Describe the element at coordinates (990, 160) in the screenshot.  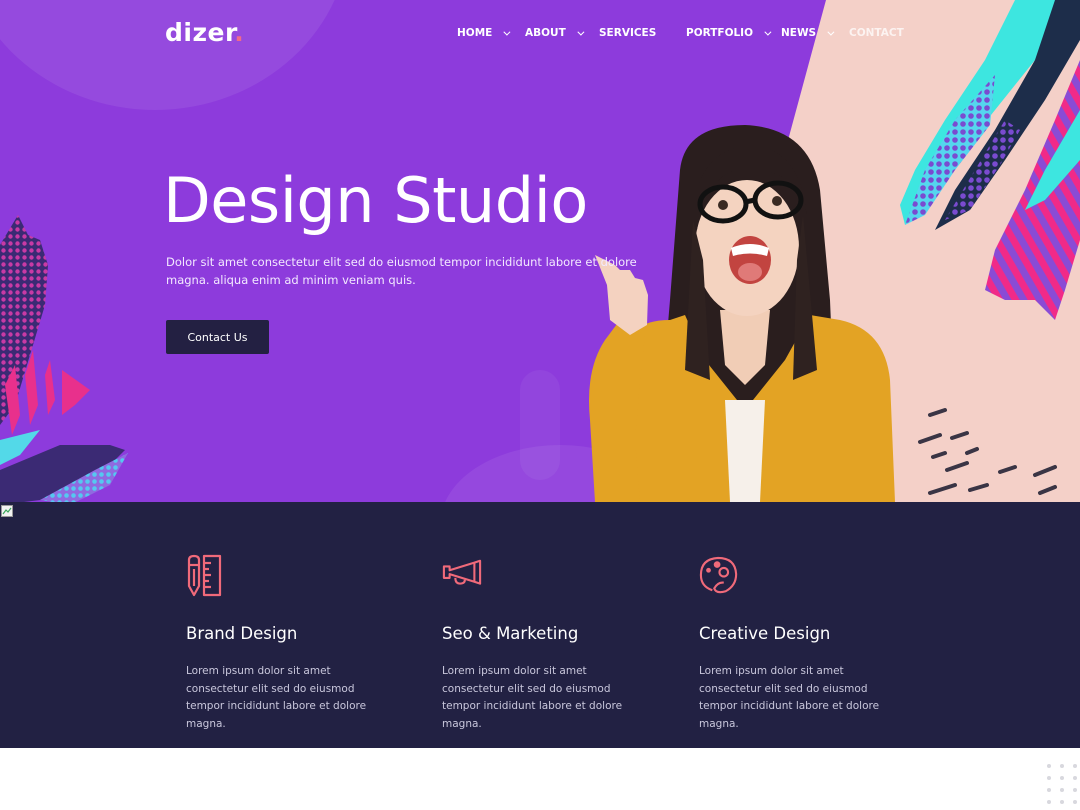
I see `brush-decoration-right` at that location.